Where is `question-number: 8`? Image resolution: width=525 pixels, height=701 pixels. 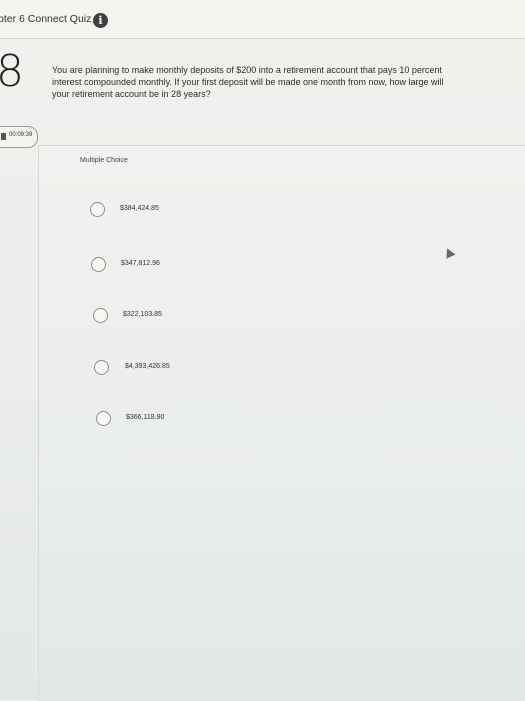
question-number: 8 is located at coordinates (12, 71).